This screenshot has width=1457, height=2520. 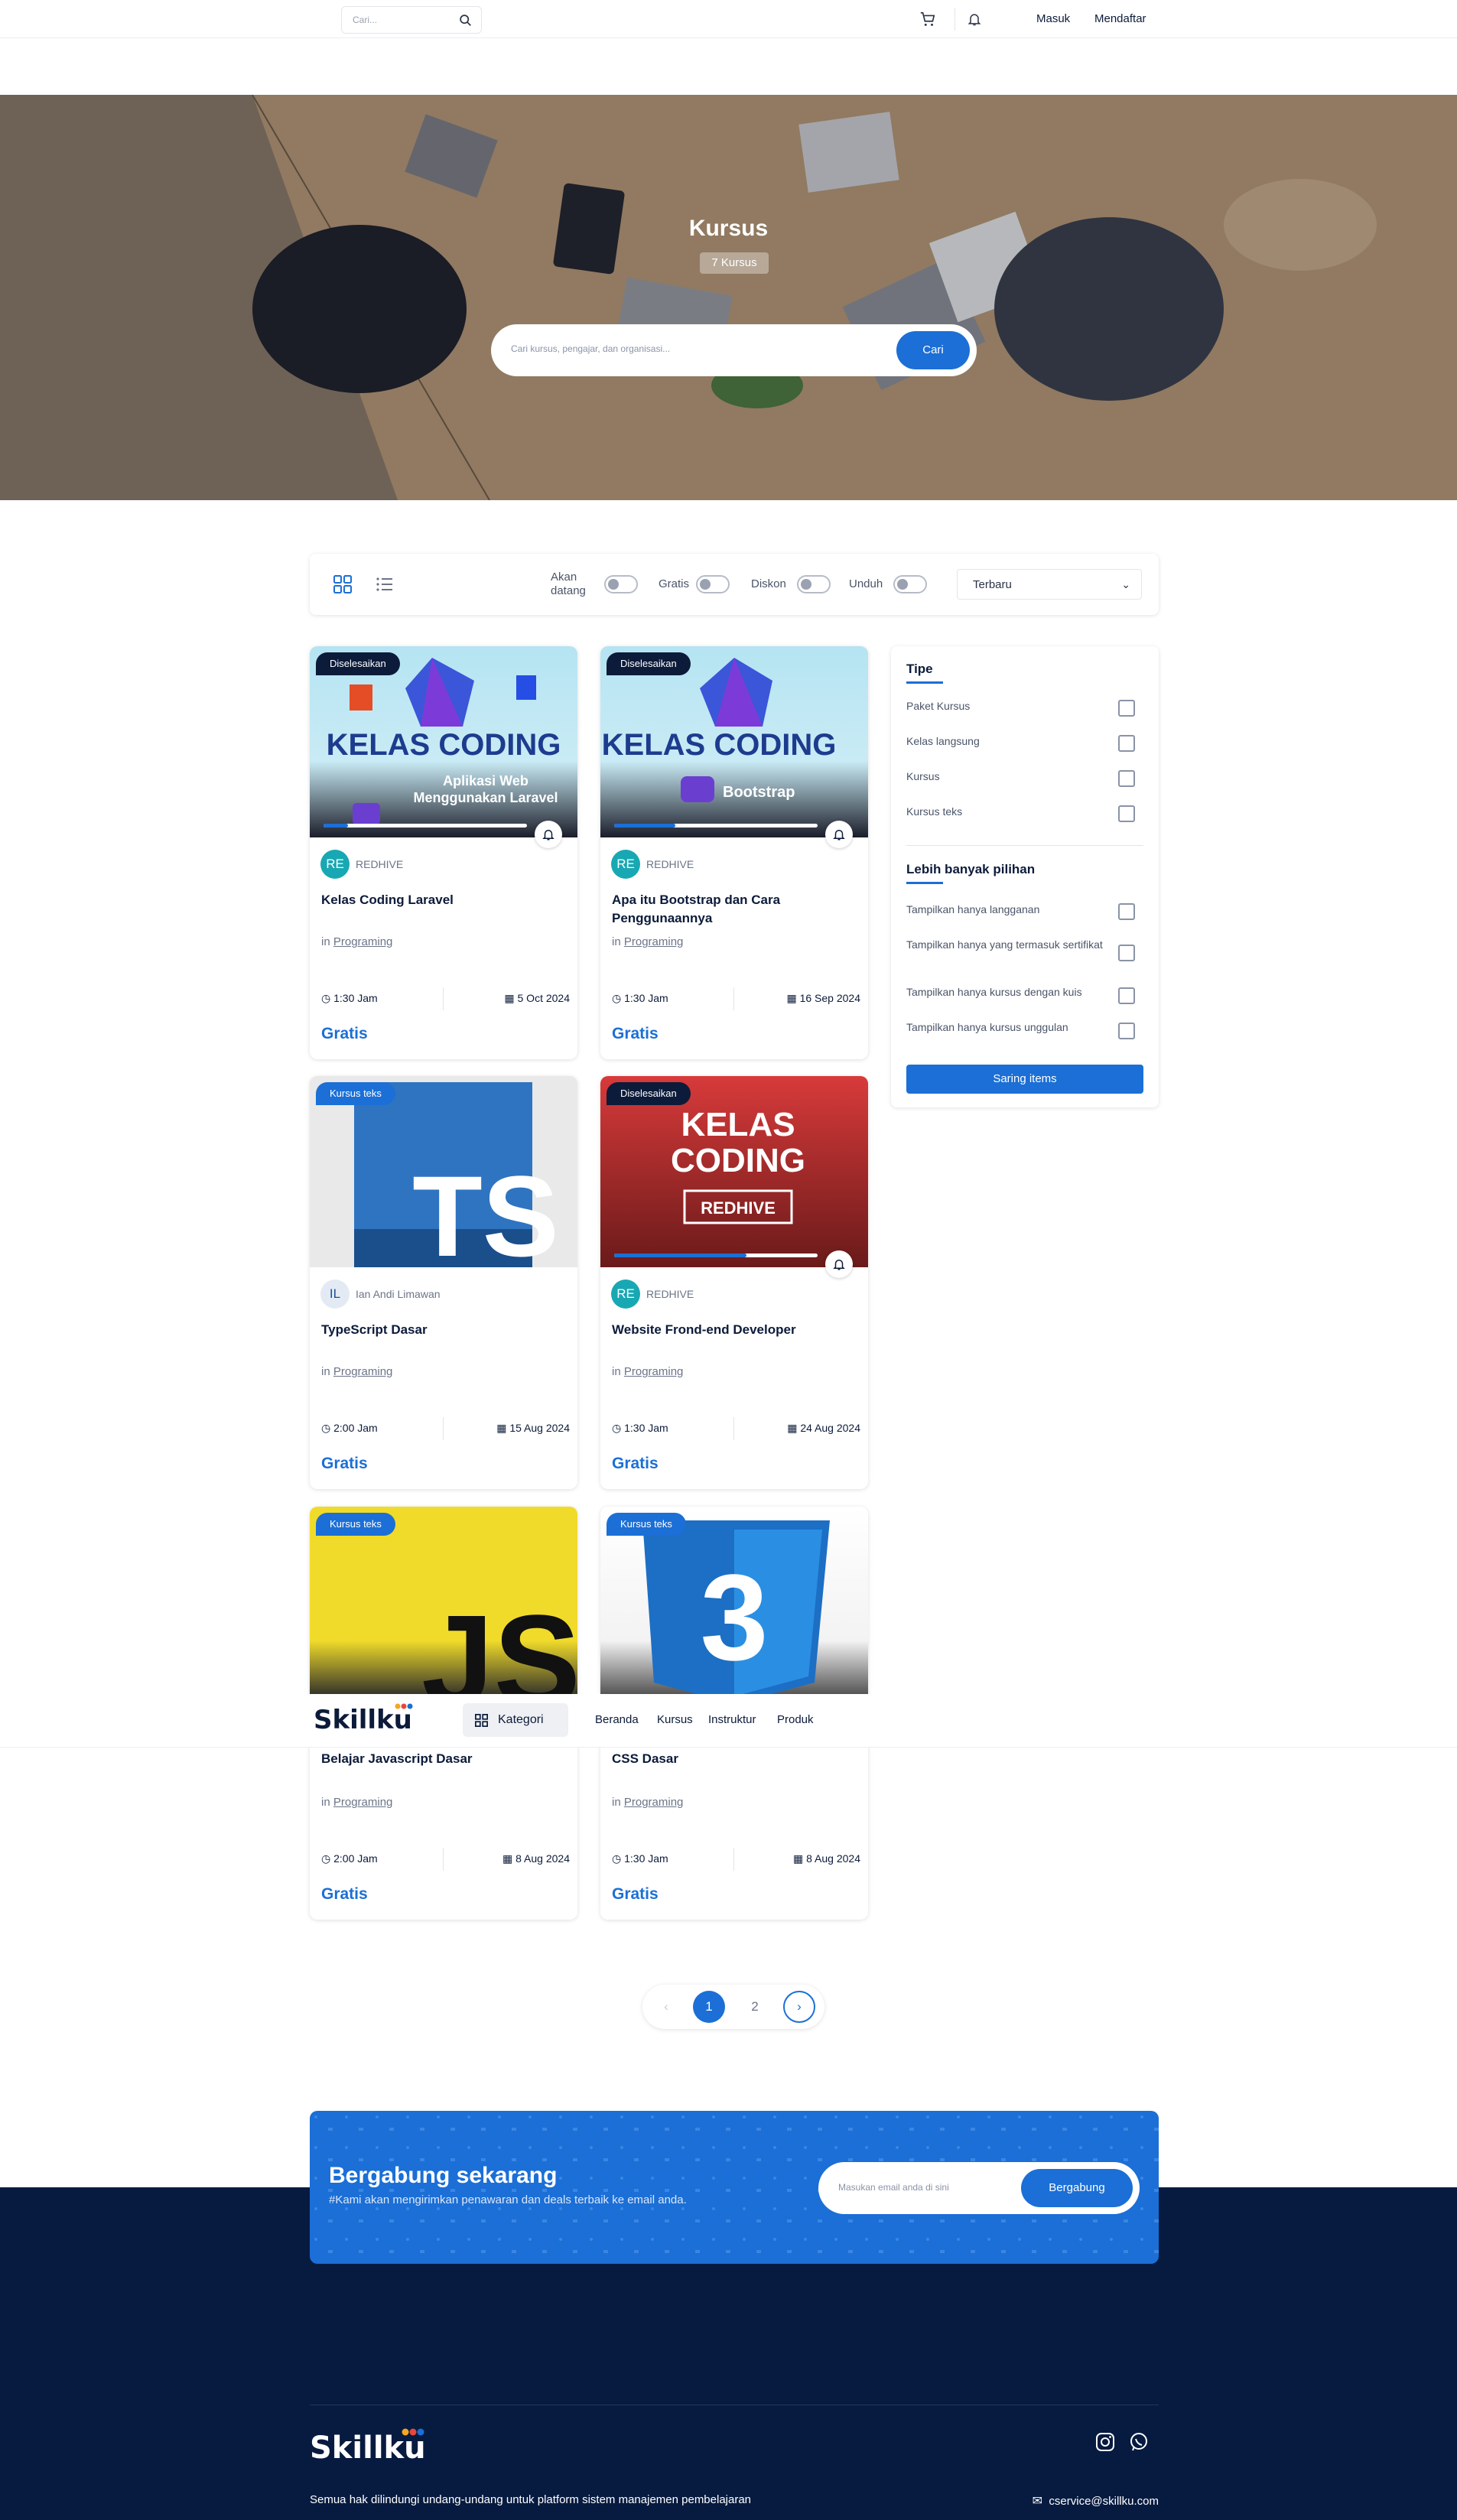 What do you see at coordinates (385, 584) in the screenshot?
I see `list-view-icon` at bounding box center [385, 584].